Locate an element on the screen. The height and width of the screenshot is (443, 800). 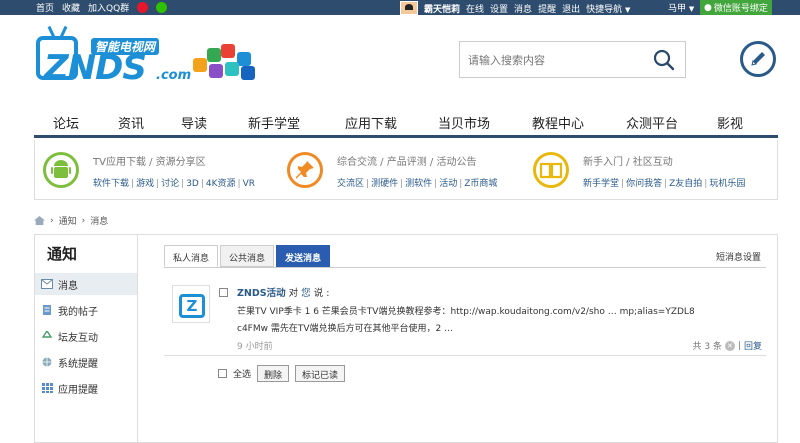
home-link: 首页 is located at coordinates (45, 7).